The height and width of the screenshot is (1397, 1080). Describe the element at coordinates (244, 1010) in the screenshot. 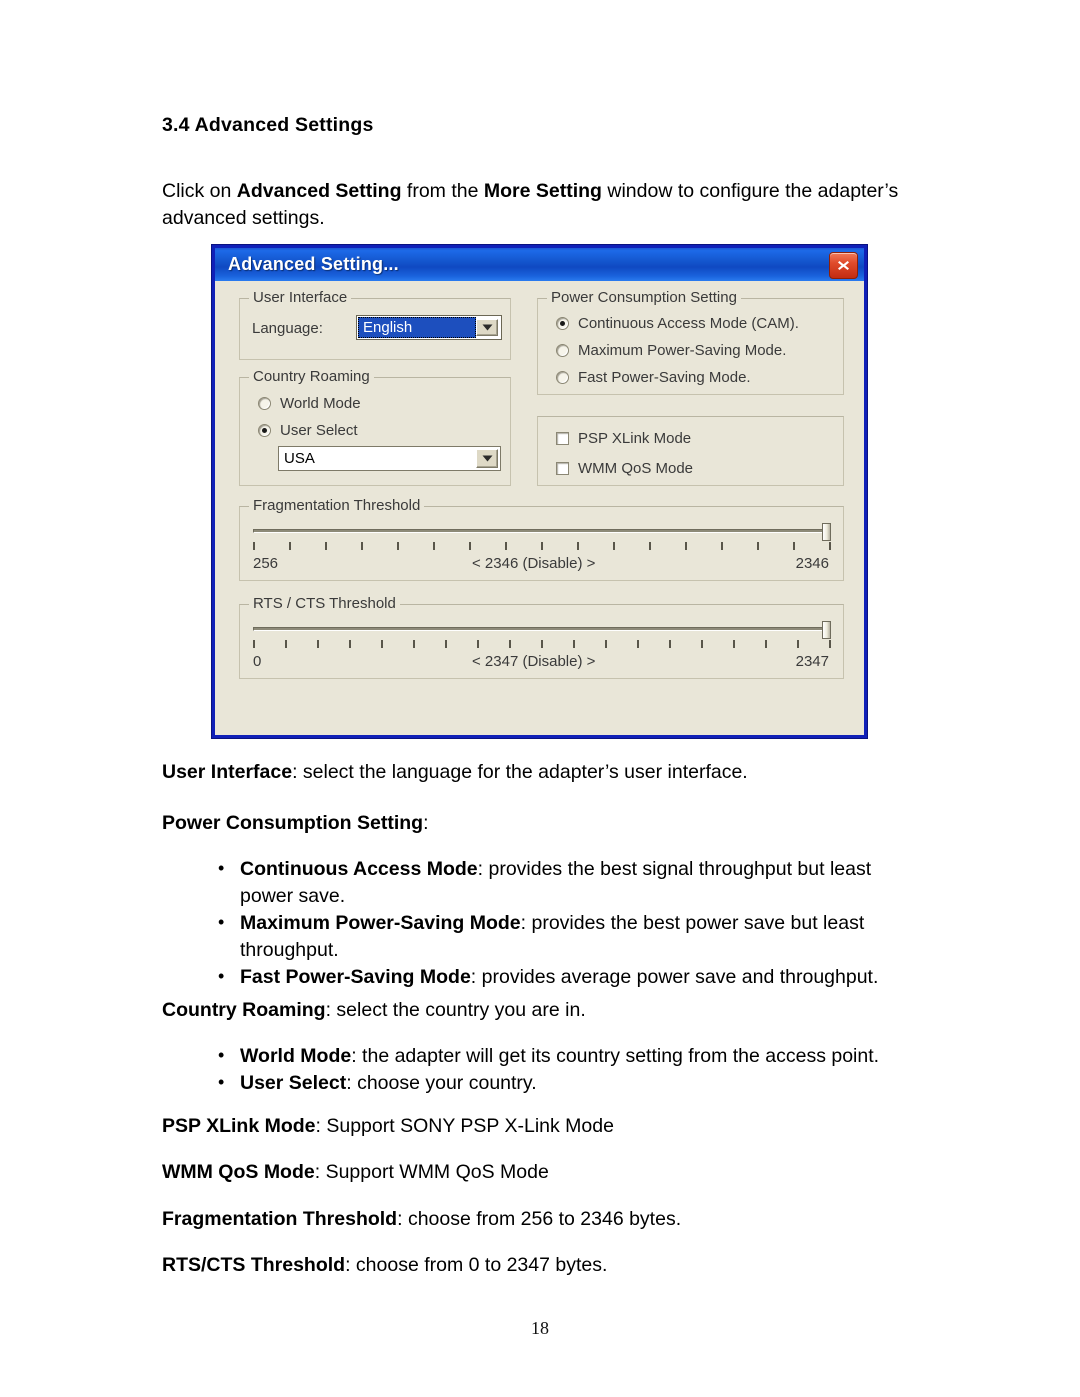

I see `country-roaming-term: Country Roaming` at that location.